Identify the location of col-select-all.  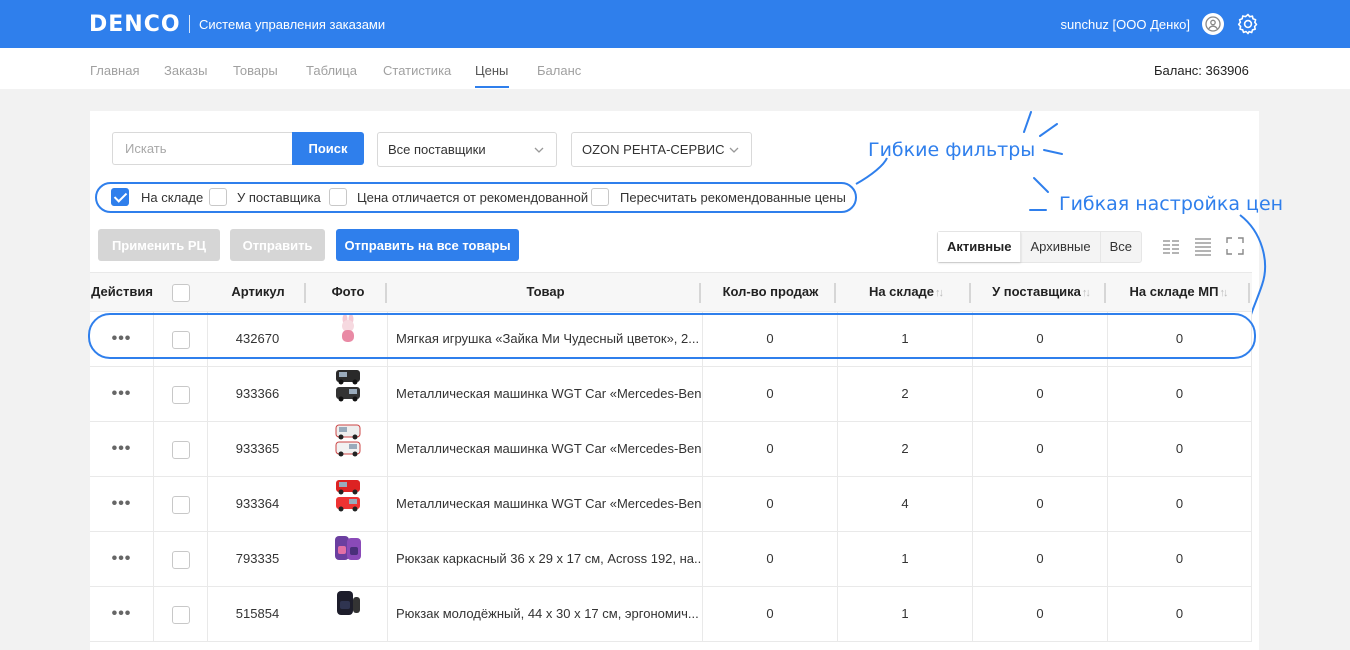
(181, 292).